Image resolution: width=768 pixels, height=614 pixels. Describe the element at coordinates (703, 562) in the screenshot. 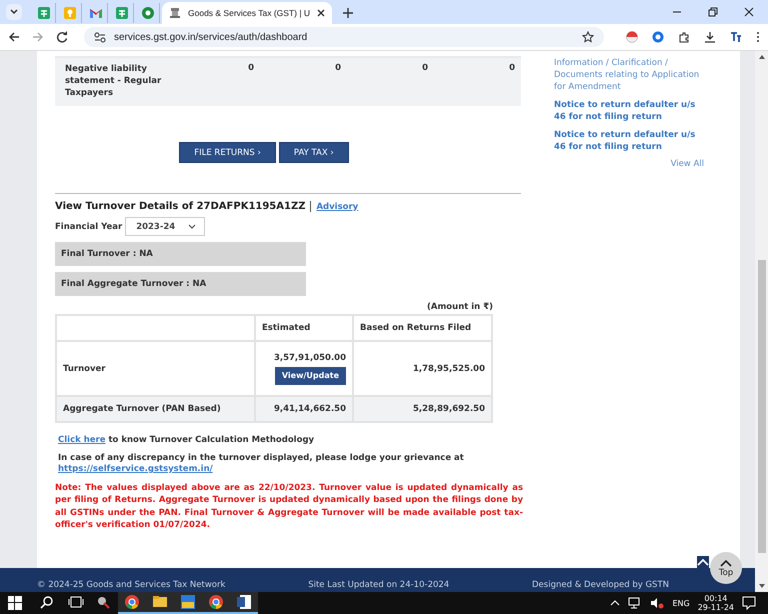

I see `scroll-up-button` at that location.